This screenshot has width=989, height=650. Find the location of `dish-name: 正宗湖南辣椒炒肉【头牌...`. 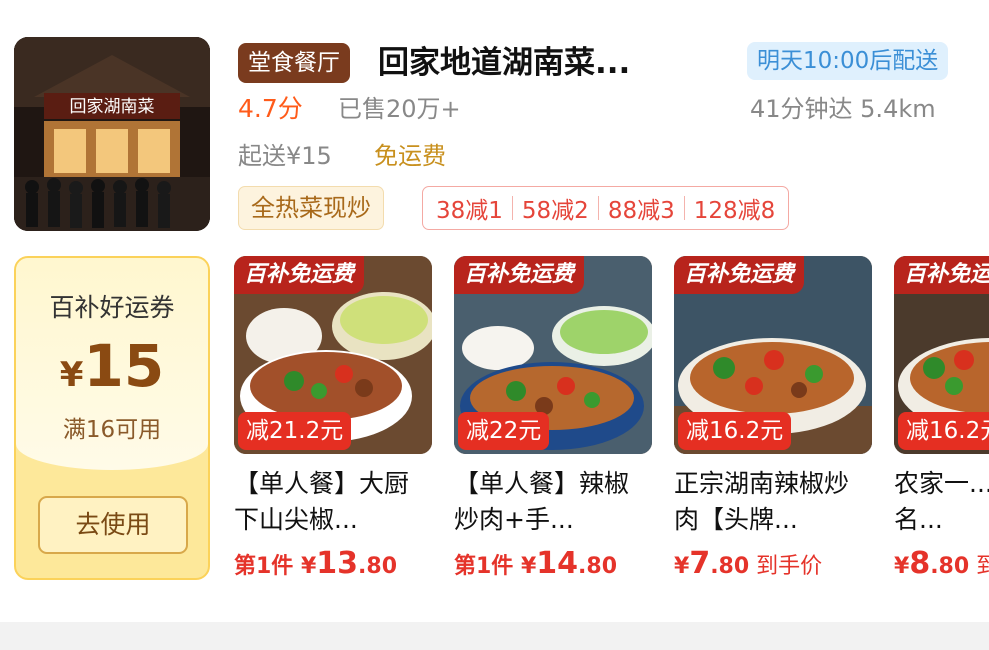

dish-name: 正宗湖南辣椒炒肉【头牌... is located at coordinates (762, 501).